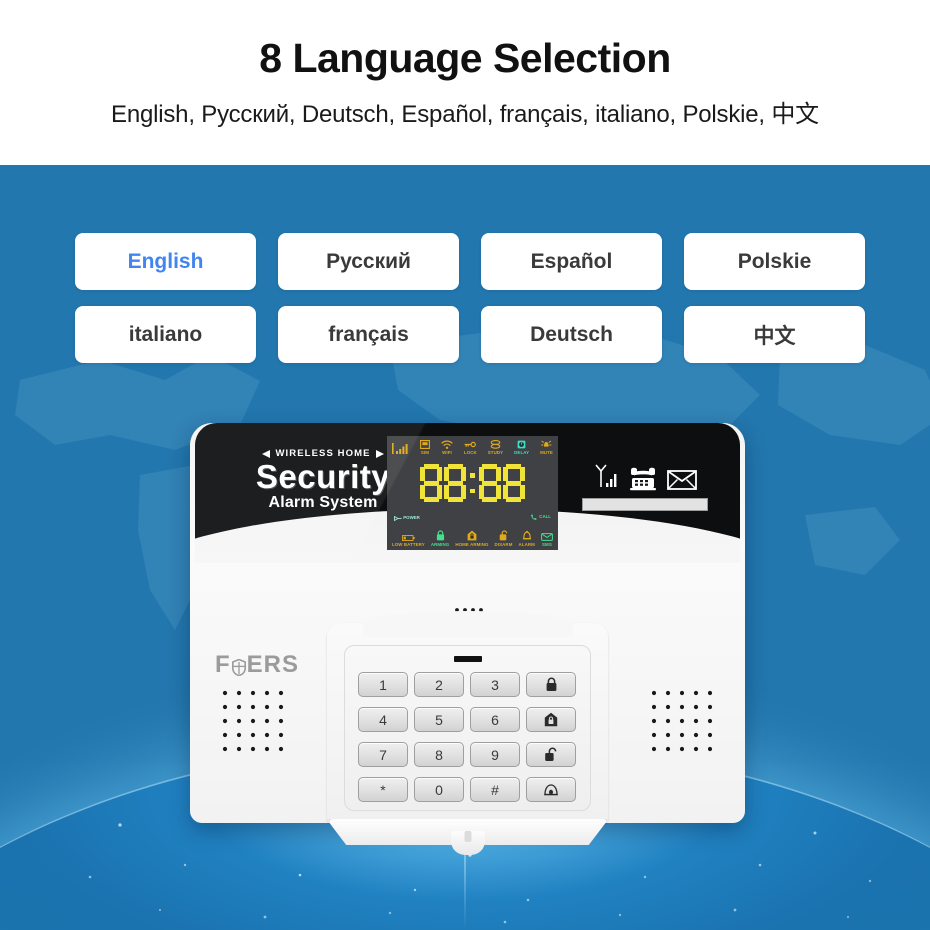 This screenshot has height=930, width=930. I want to click on left-arrow-icon, so click(266, 453).